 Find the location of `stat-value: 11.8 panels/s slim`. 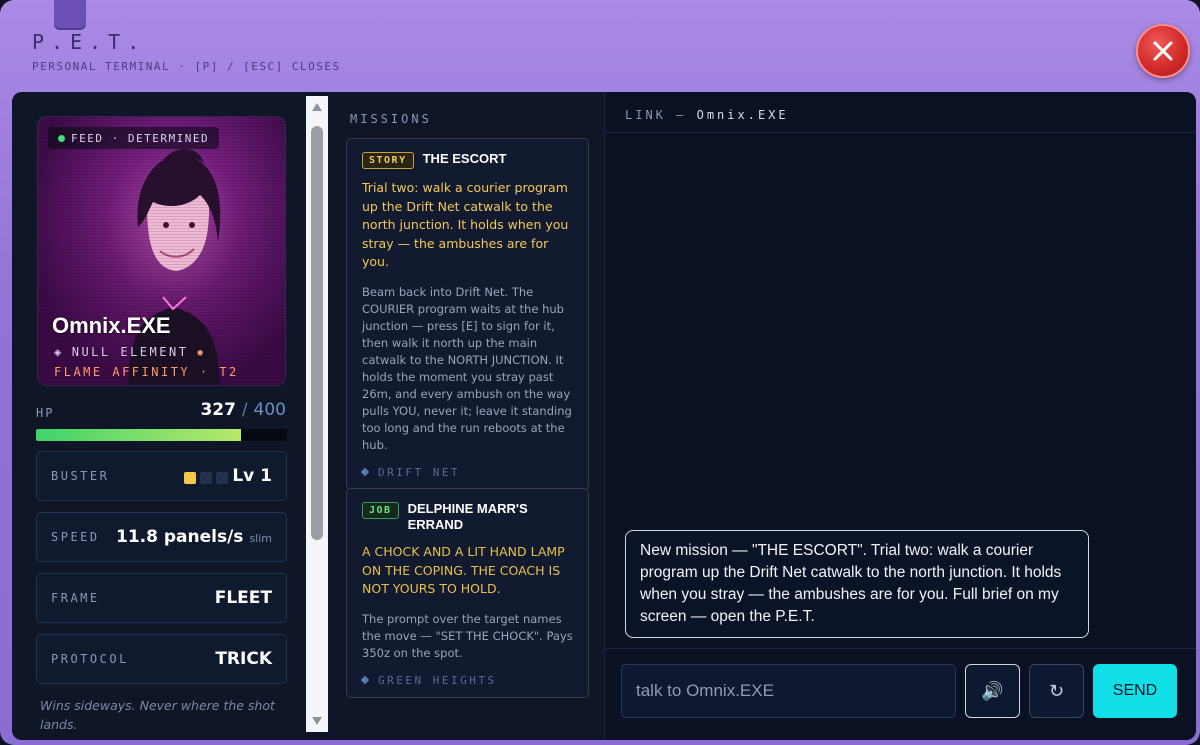

stat-value: 11.8 panels/s slim is located at coordinates (194, 537).